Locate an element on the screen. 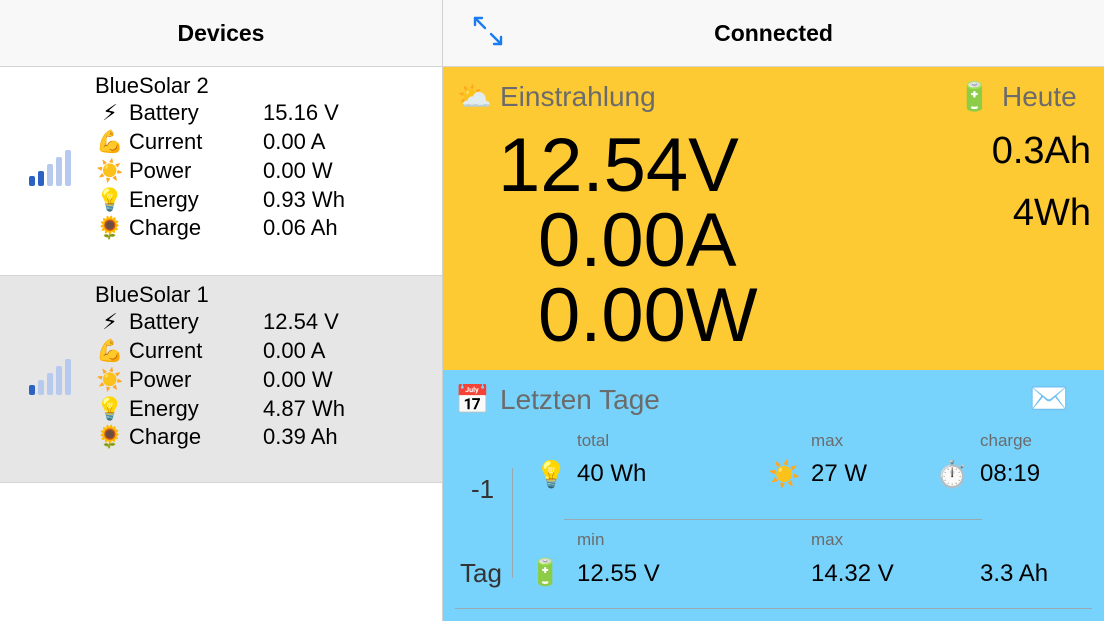 This screenshot has width=1104, height=621. charge-ah-value: 3.3 Ah is located at coordinates (1014, 573).